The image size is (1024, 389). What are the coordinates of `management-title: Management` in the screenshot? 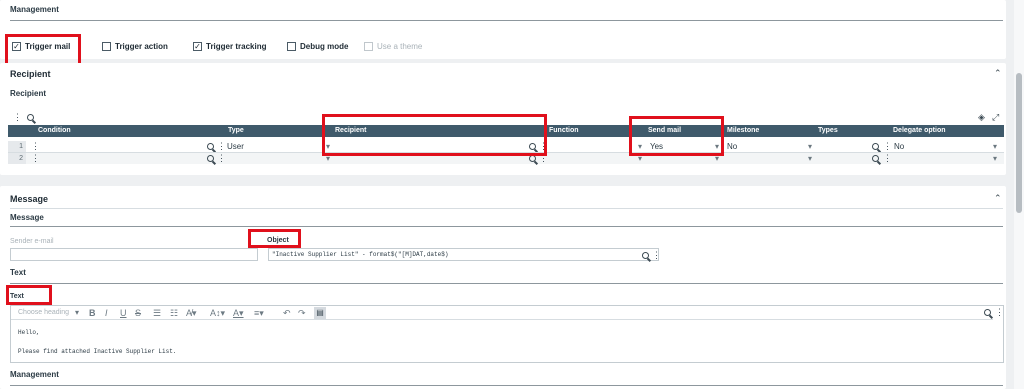 It's located at (34, 9).